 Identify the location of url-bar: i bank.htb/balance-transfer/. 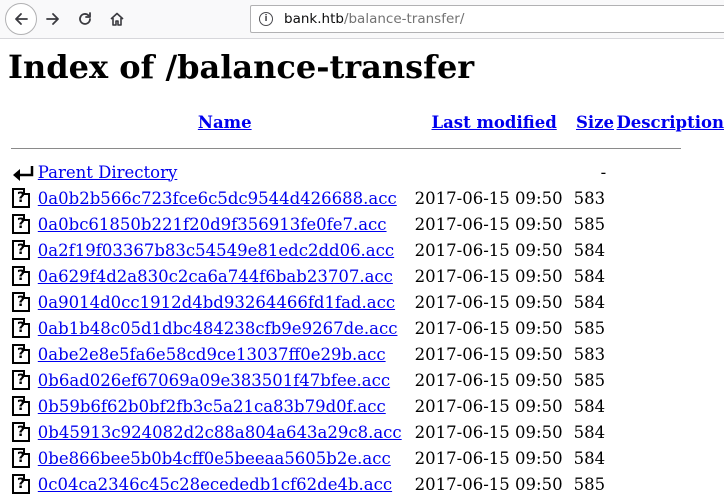
(487, 19).